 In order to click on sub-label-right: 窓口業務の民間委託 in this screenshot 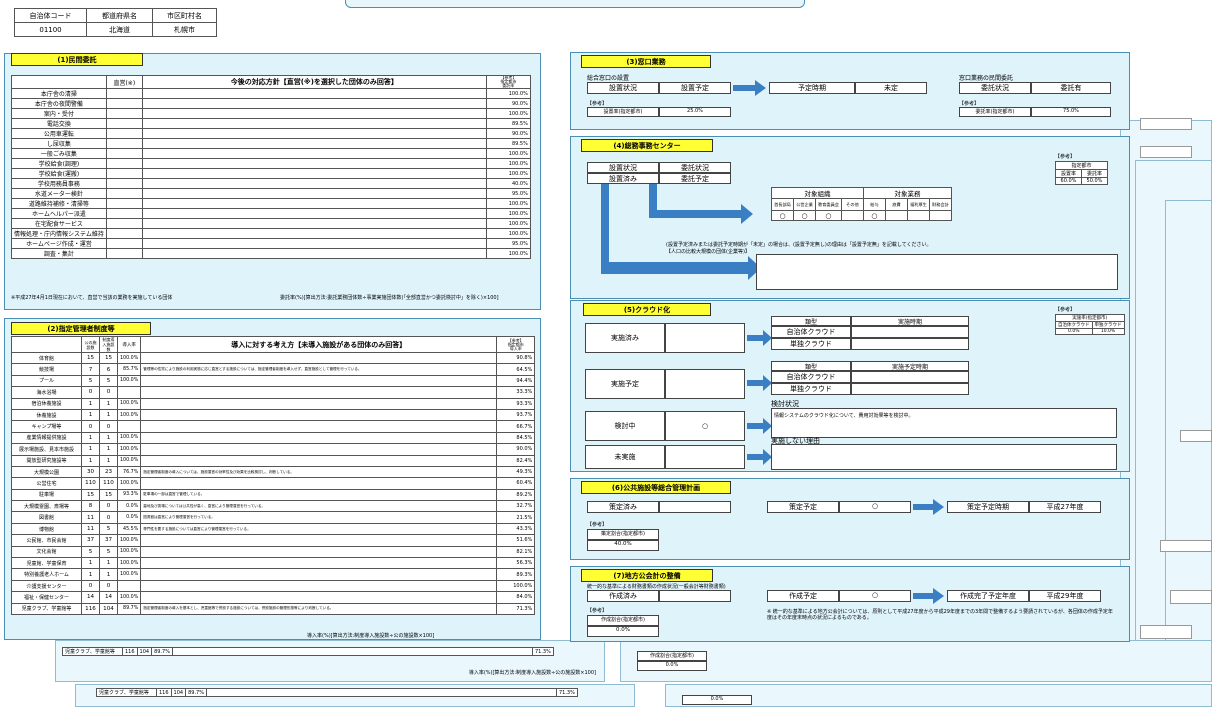, I will do `click(986, 78)`.